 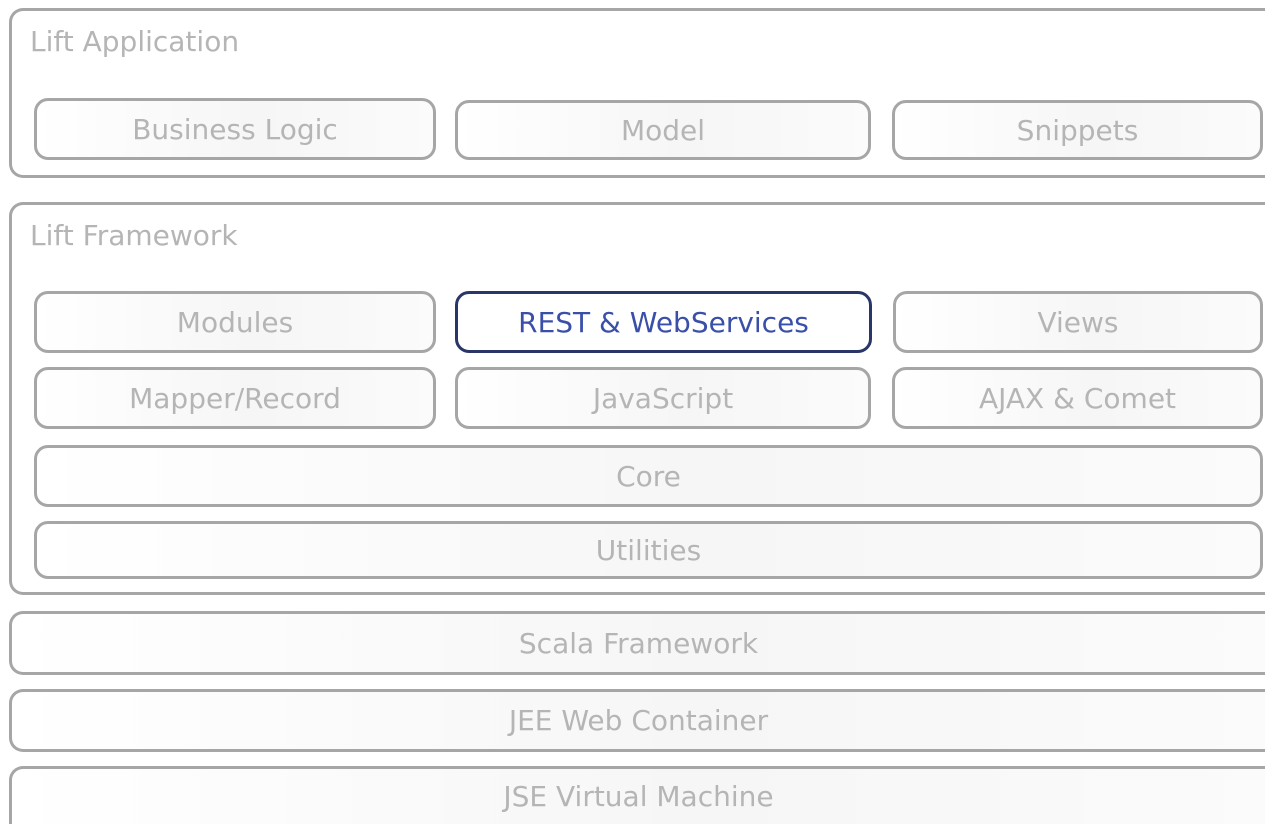 I want to click on snippets-box: Snippets, so click(x=1077, y=130).